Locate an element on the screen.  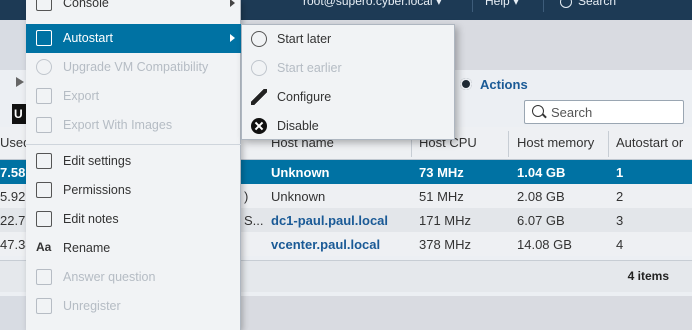
power-on-icon is located at coordinates (20, 82).